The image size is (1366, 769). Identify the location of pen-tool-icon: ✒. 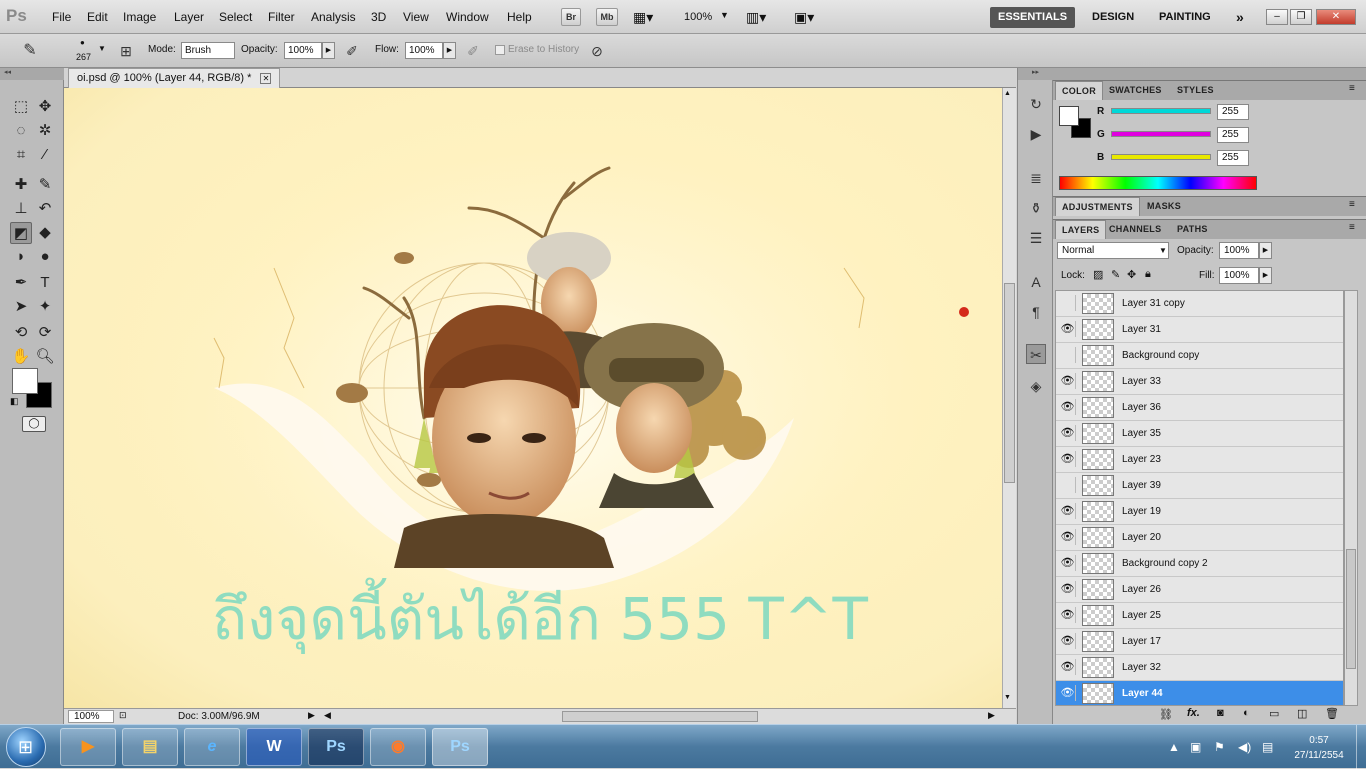
(21, 283).